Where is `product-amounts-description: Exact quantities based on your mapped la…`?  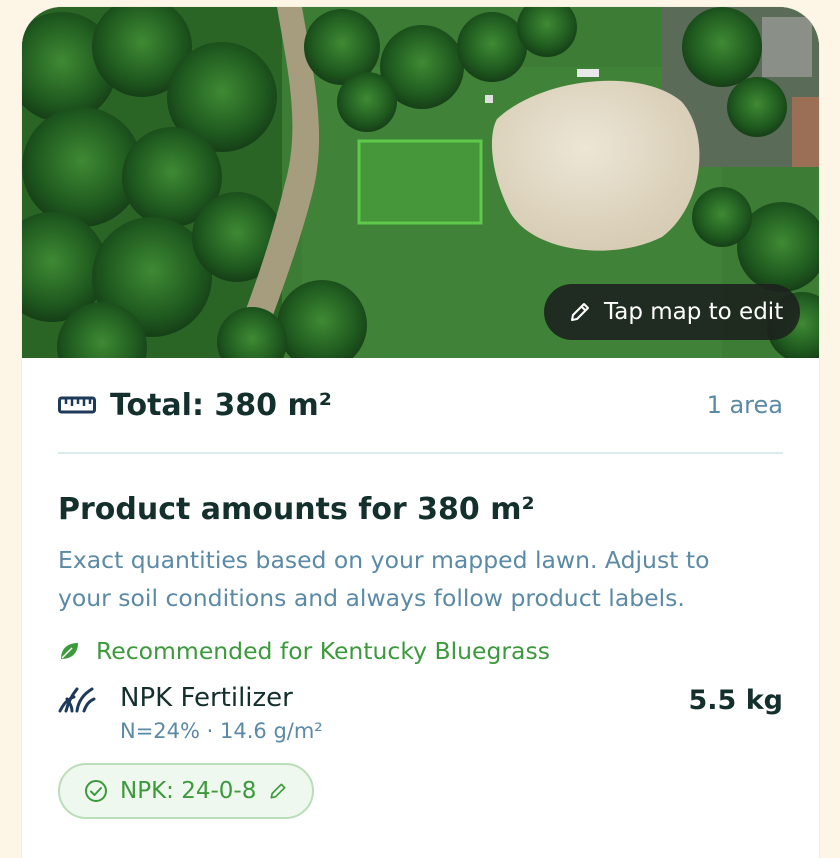
product-amounts-description: Exact quantities based on your mapped la… is located at coordinates (384, 579).